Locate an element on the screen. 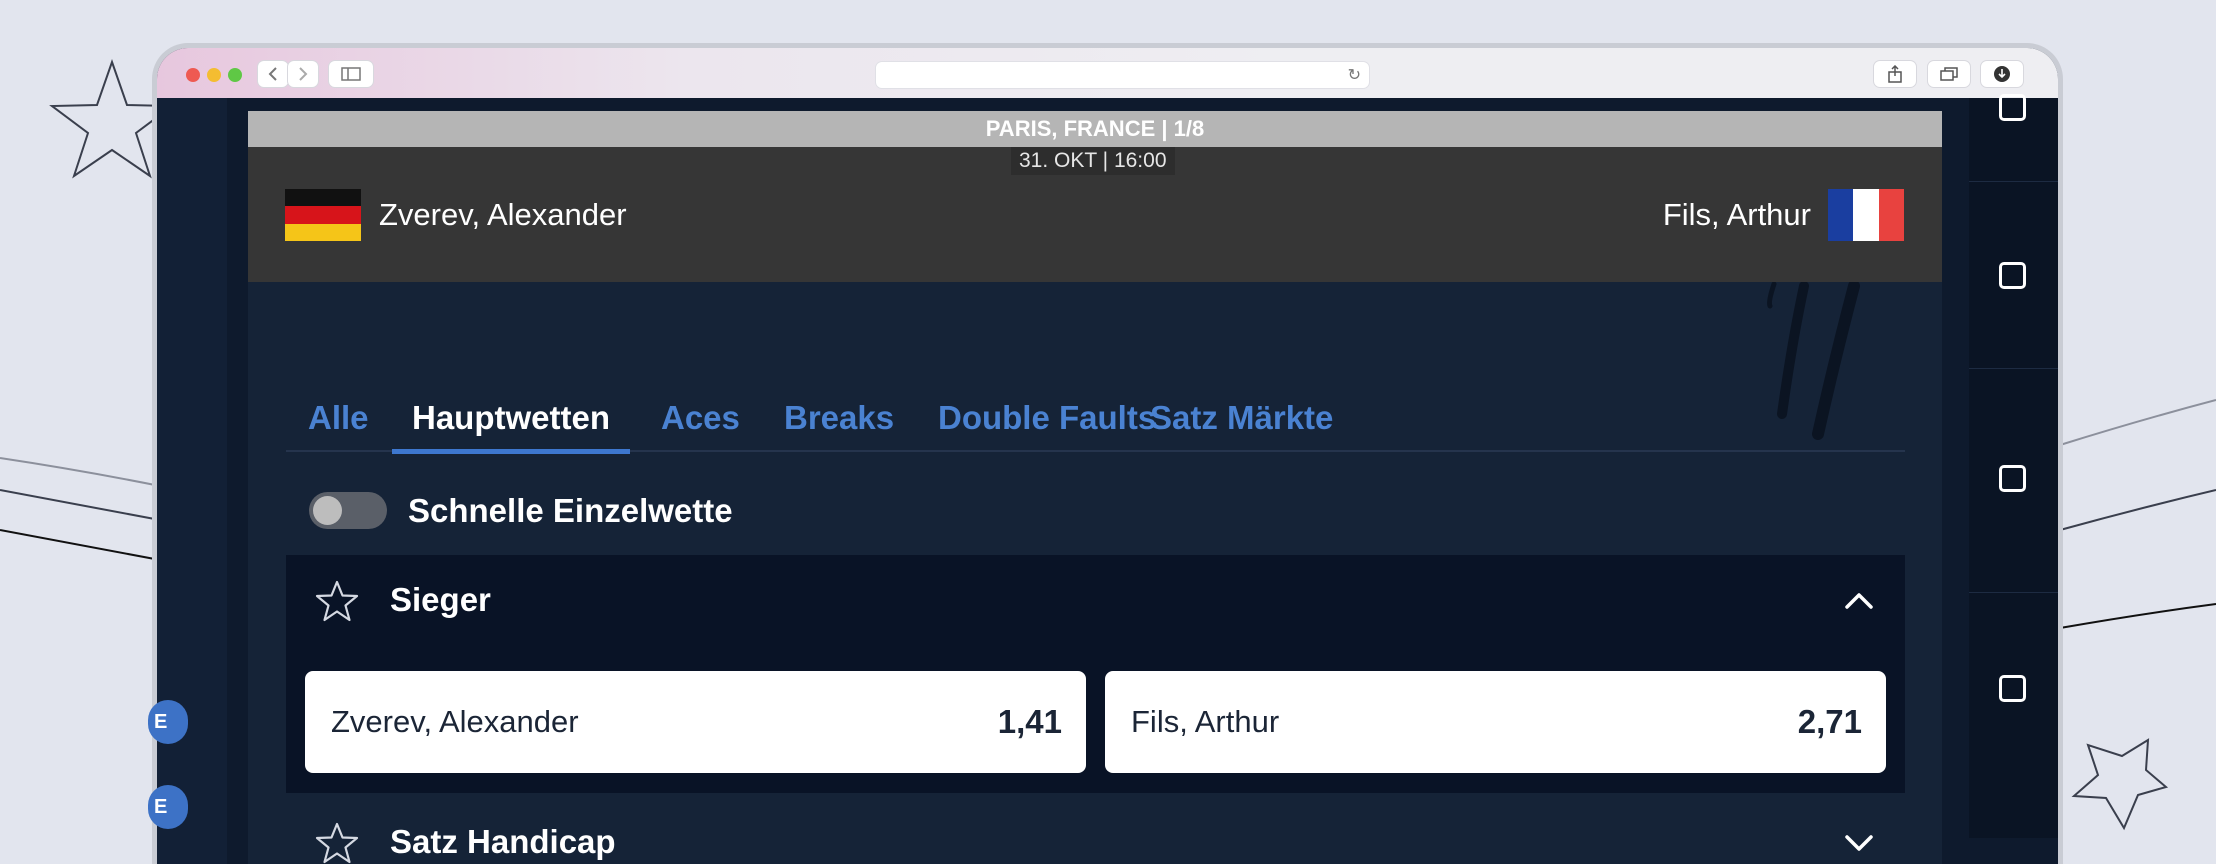  tab-satz-maerkte: Satz Märkte is located at coordinates (1241, 422).